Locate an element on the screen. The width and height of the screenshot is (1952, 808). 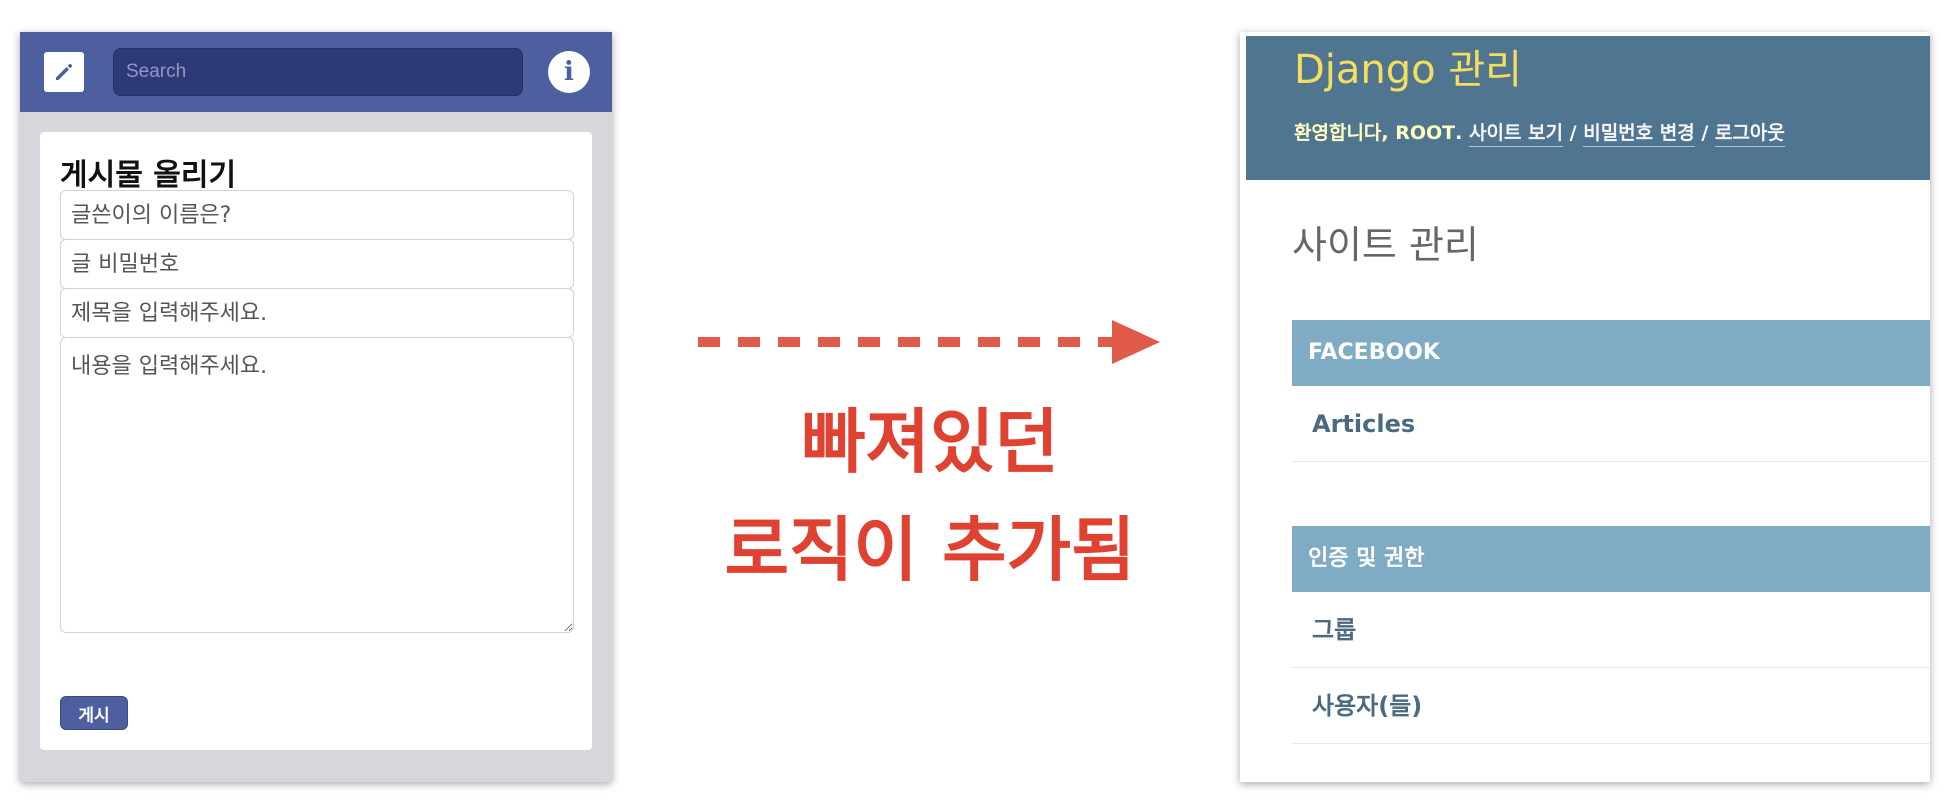
pencil-icon is located at coordinates (64, 71).